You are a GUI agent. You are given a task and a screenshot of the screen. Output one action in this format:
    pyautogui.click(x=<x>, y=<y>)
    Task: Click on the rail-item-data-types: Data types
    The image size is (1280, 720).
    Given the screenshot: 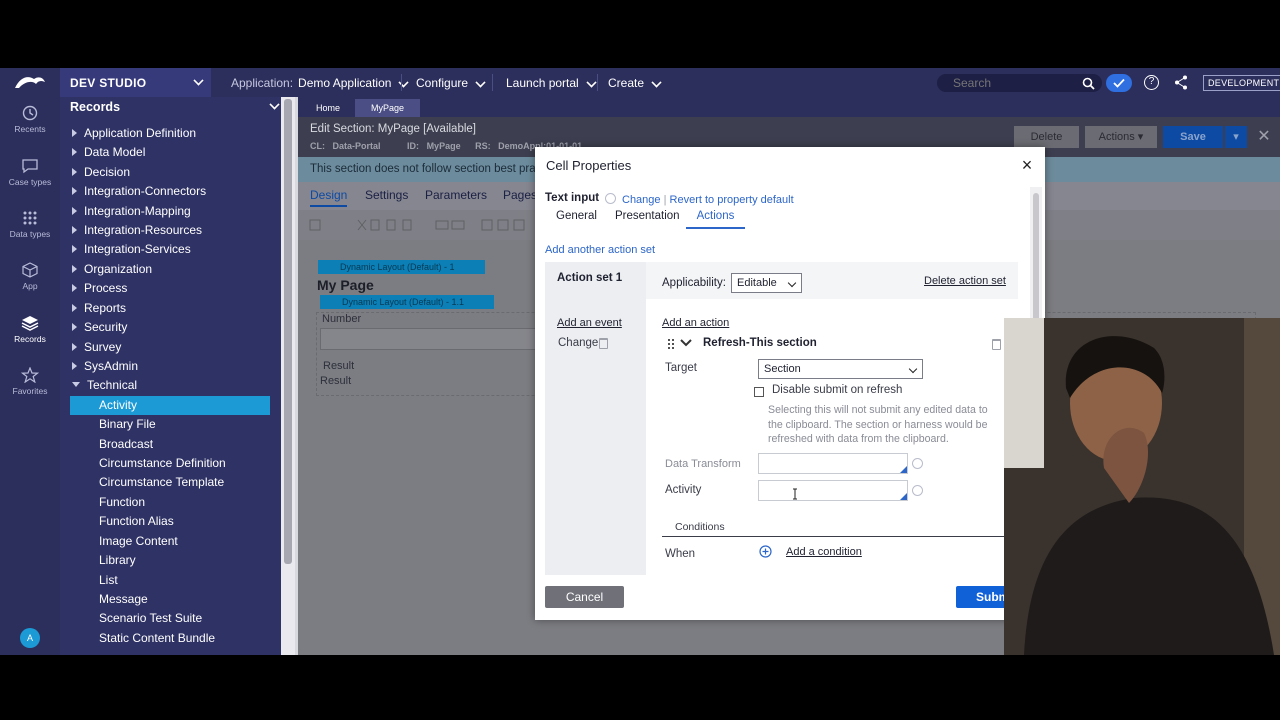 What is the action you would take?
    pyautogui.click(x=30, y=224)
    